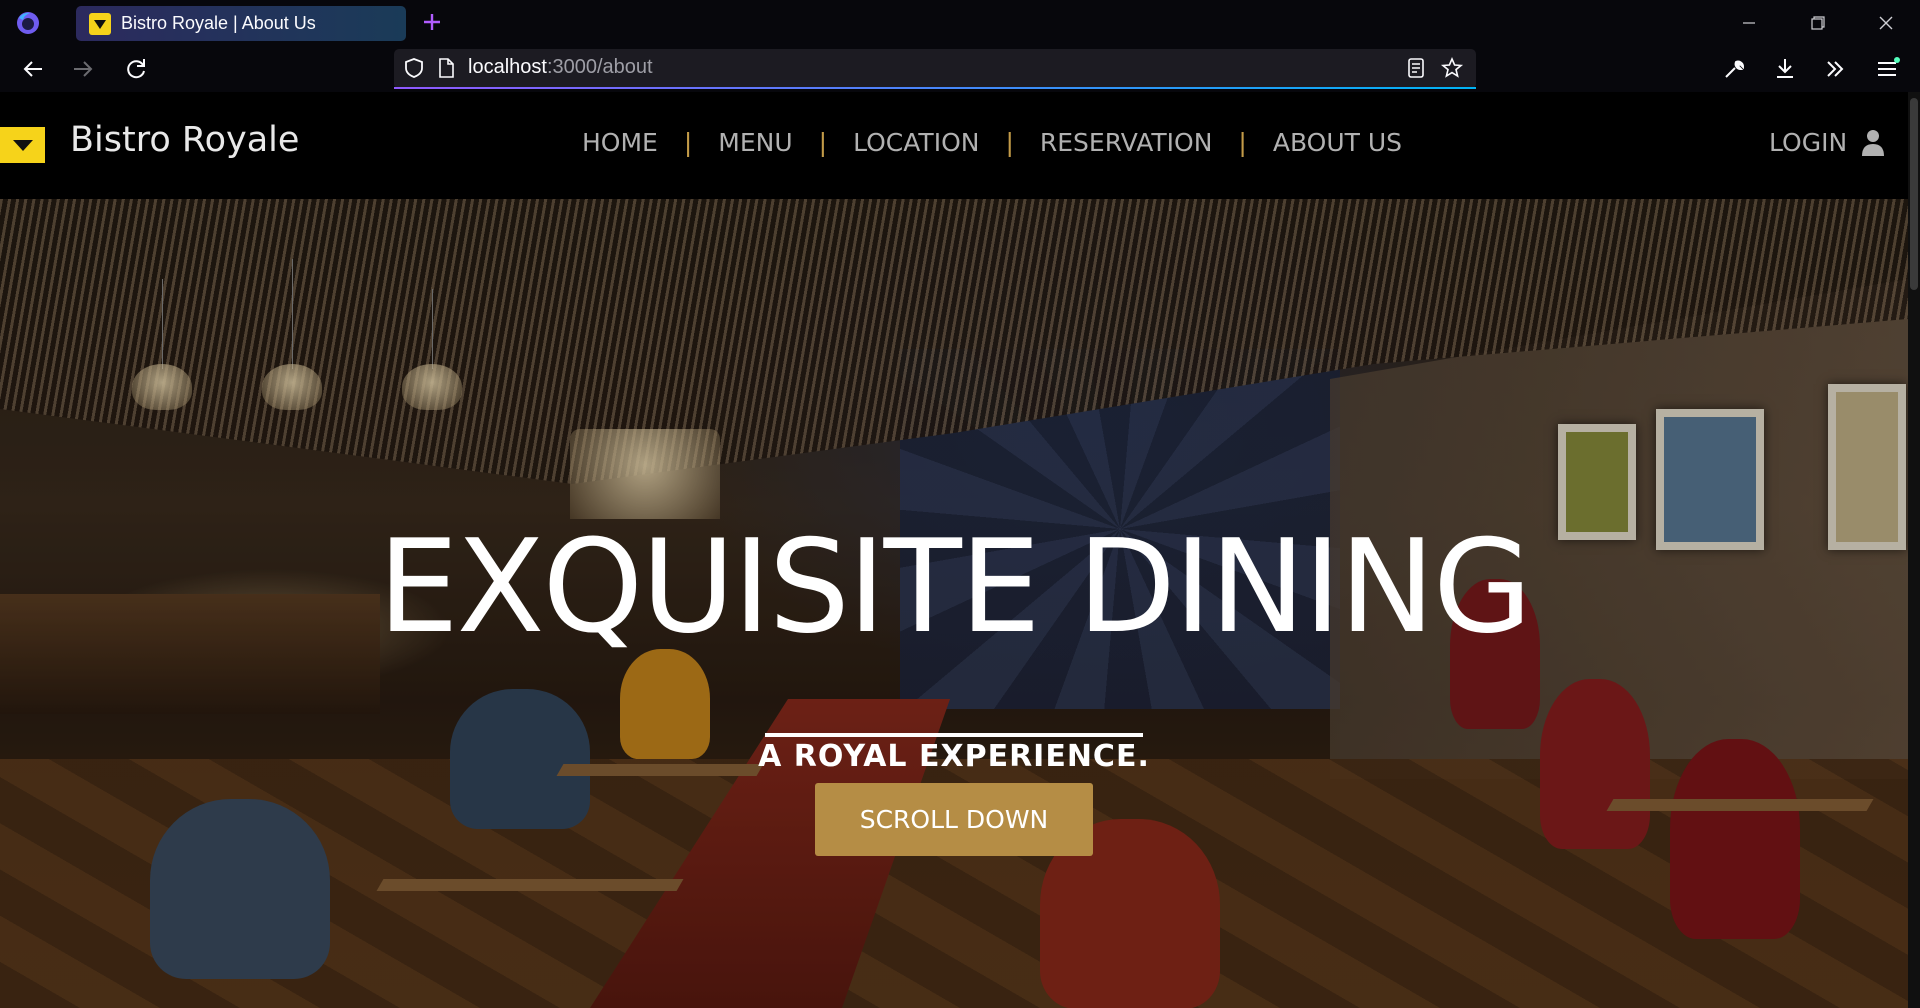 The width and height of the screenshot is (1920, 1008). Describe the element at coordinates (507, 67) in the screenshot. I see `url-host: localhost` at that location.